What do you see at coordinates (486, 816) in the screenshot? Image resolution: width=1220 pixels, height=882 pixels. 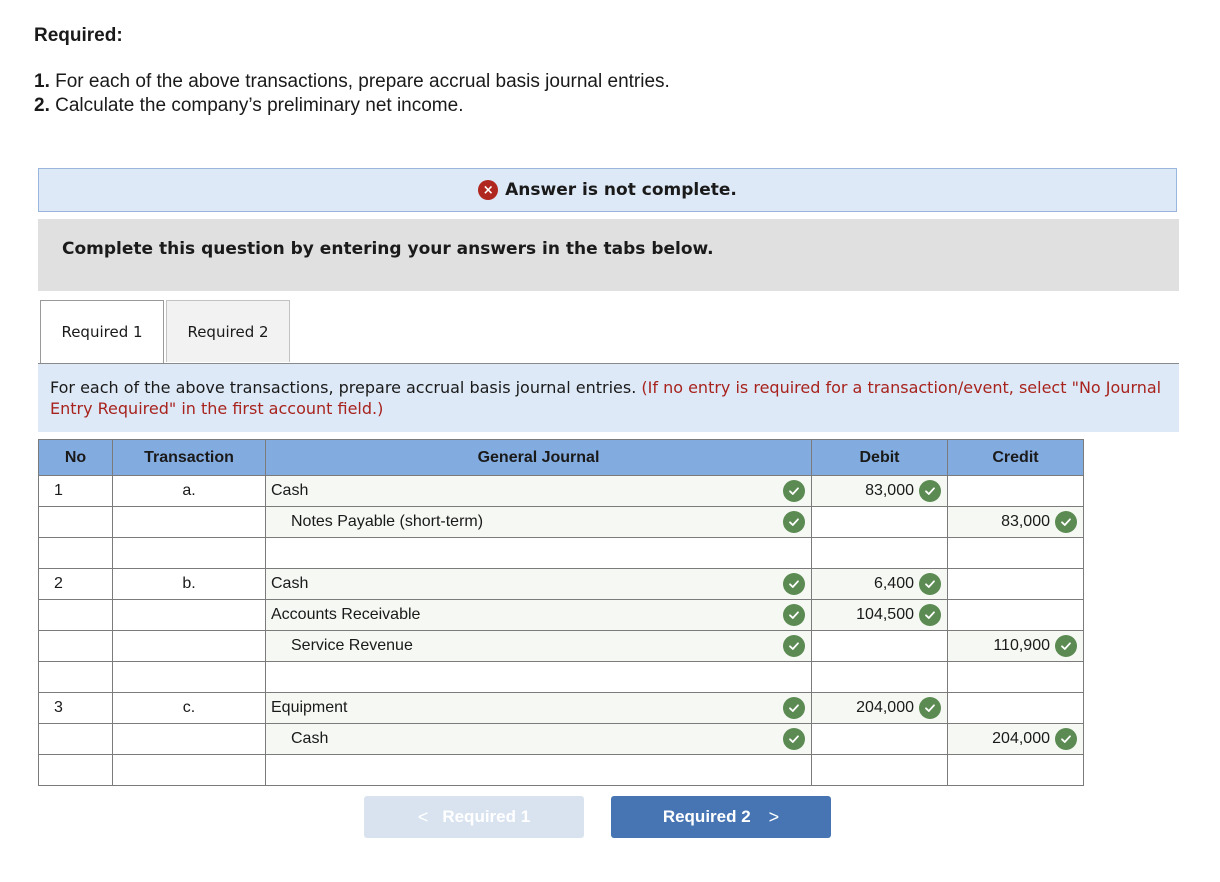 I see `prev-button-label: Required 1` at bounding box center [486, 816].